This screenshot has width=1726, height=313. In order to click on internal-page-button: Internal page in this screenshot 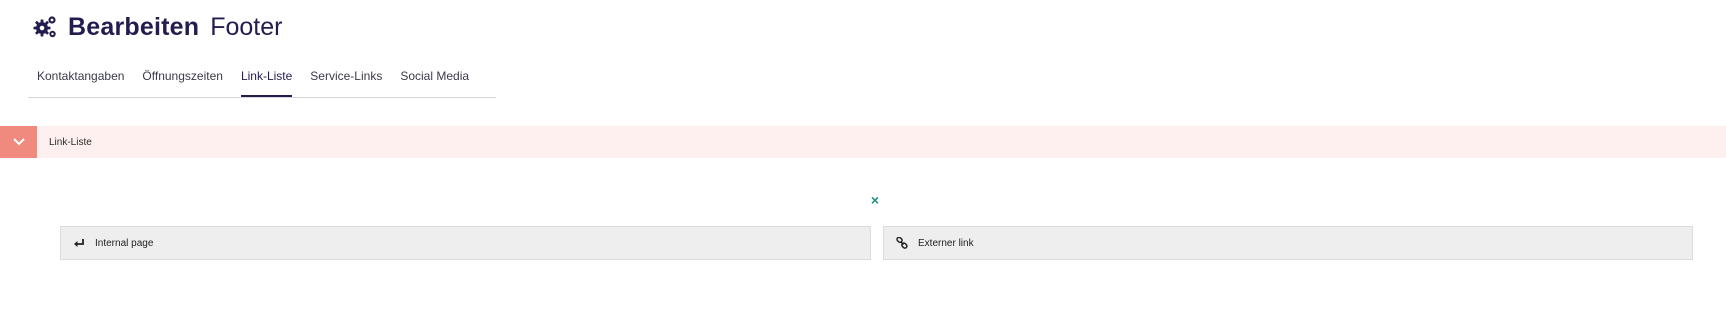, I will do `click(465, 243)`.